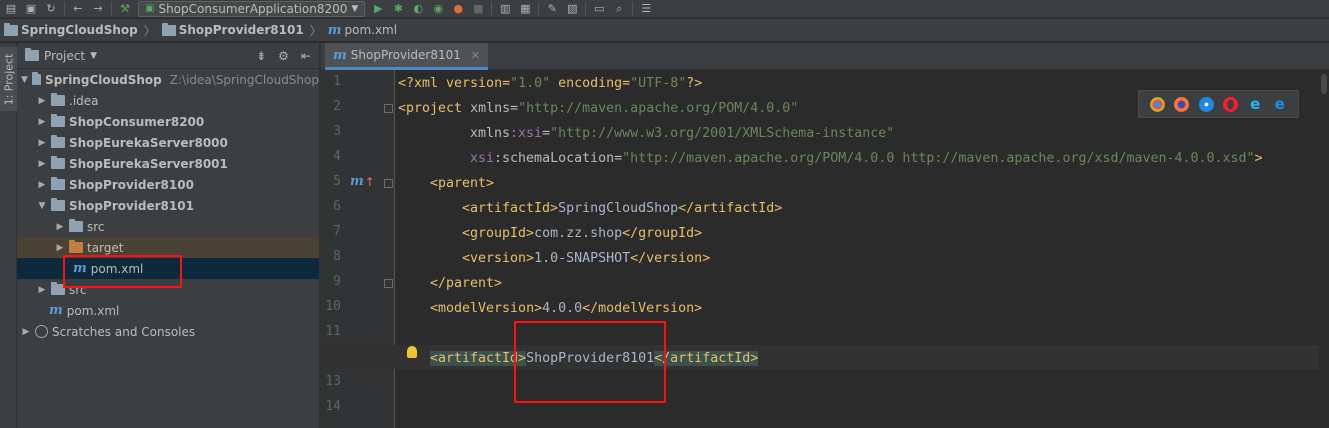 This screenshot has height=428, width=1329. I want to click on jrebel-icon: ●, so click(458, 9).